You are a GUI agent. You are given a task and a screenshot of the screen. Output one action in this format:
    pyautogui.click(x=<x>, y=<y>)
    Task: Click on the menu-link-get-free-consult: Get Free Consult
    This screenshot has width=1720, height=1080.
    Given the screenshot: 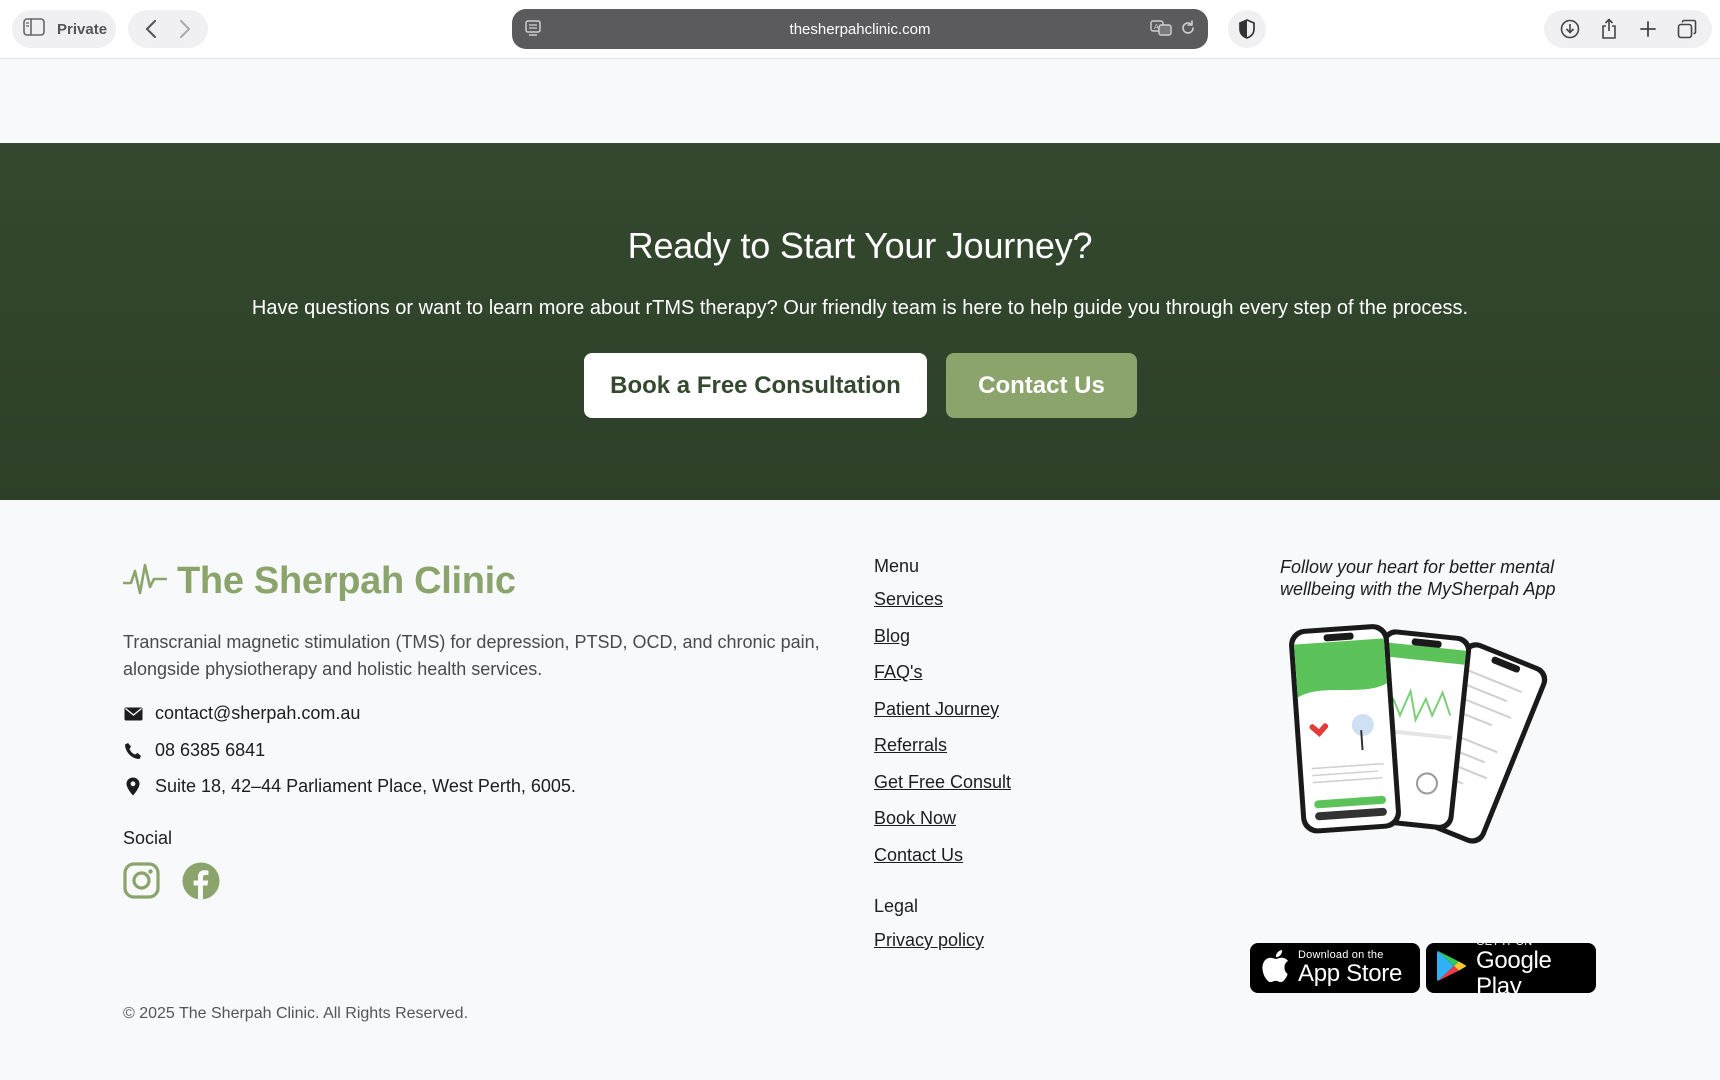 What is the action you would take?
    pyautogui.click(x=942, y=789)
    